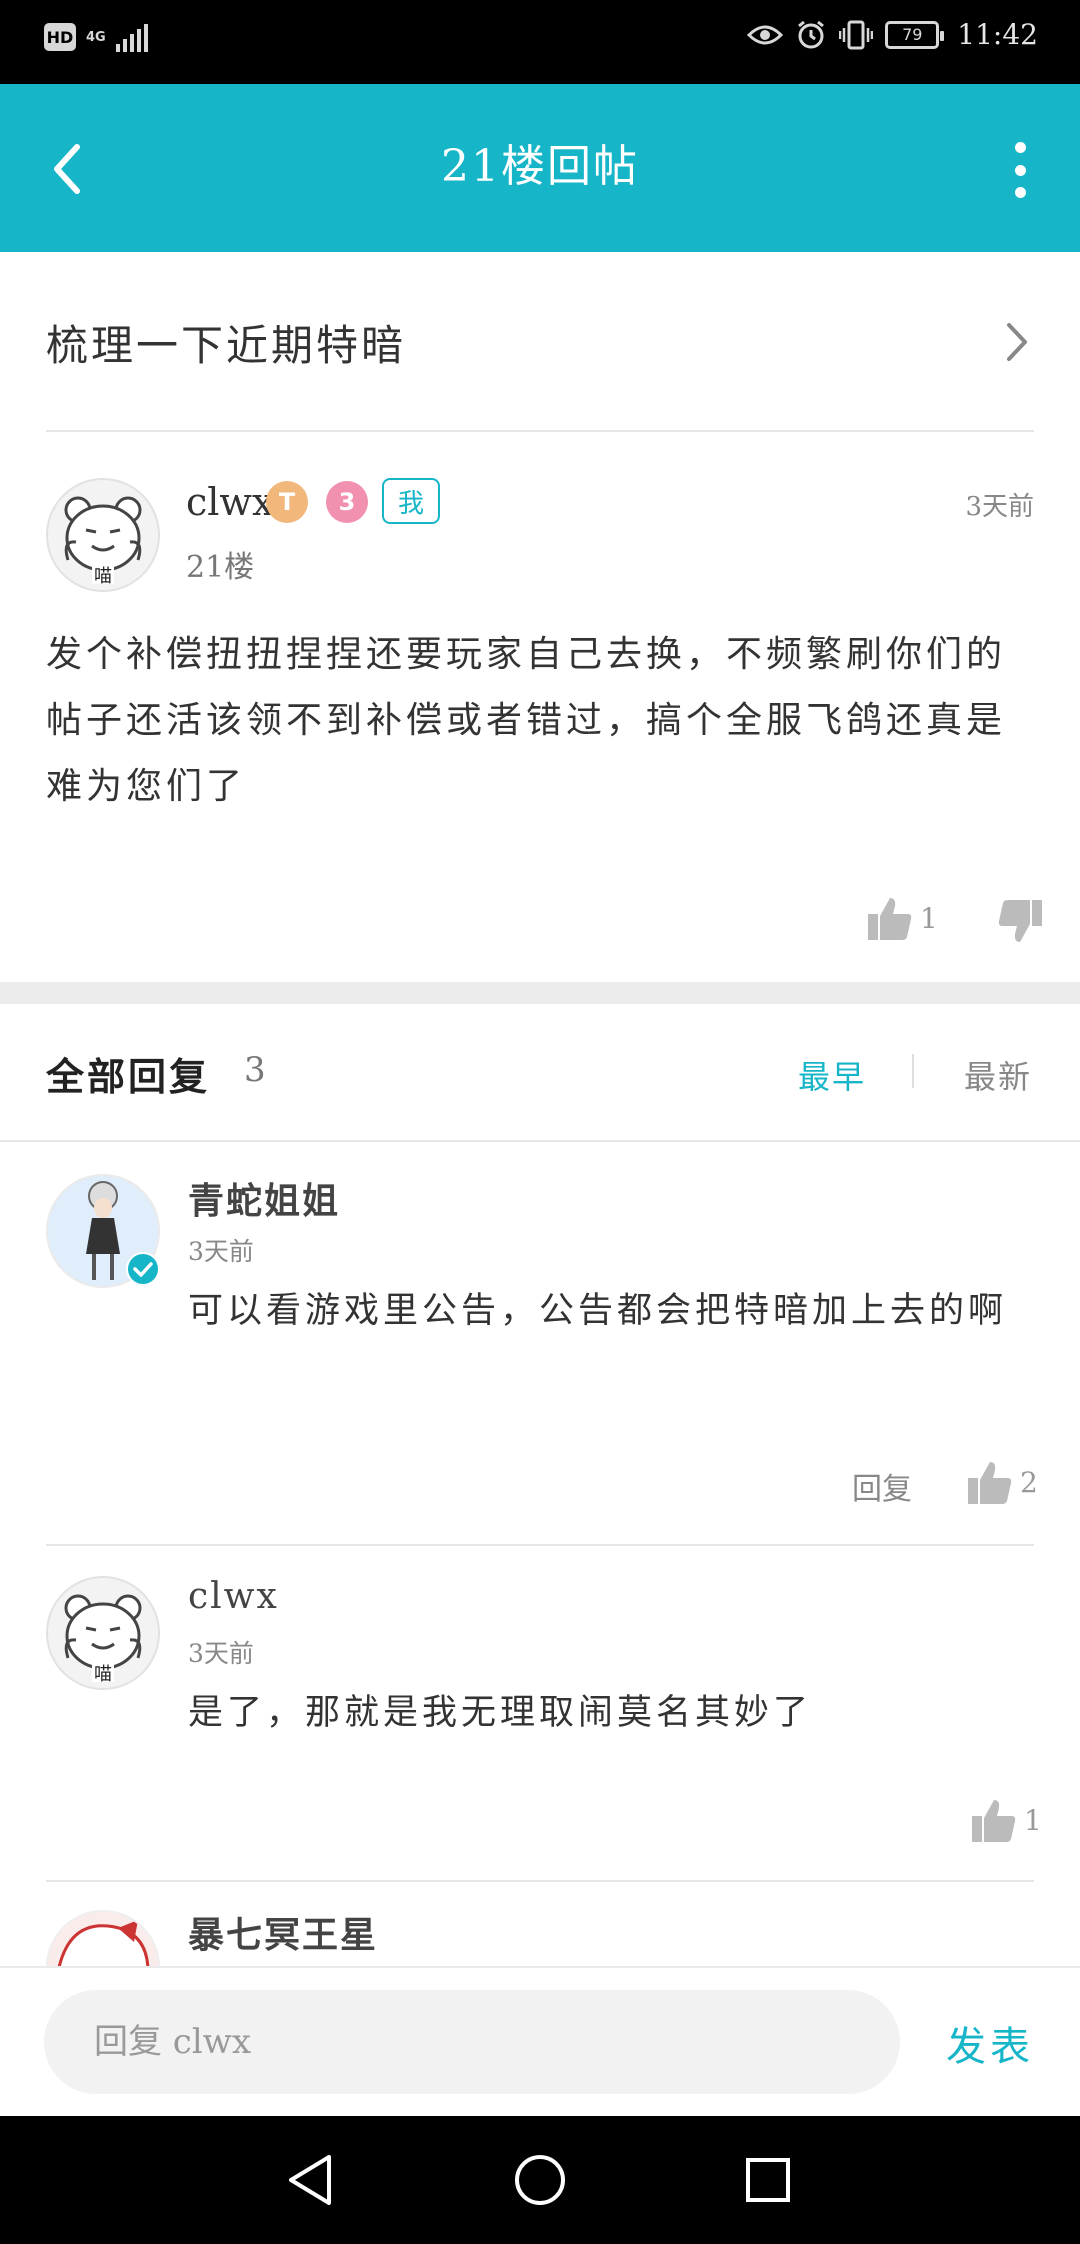  What do you see at coordinates (128, 1076) in the screenshot?
I see `replies-title: 全部回复` at bounding box center [128, 1076].